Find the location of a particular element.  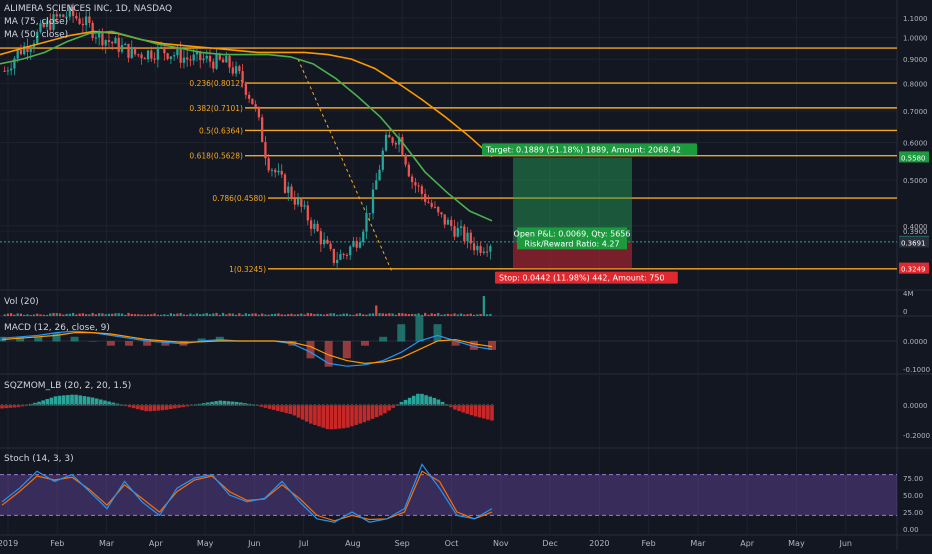

open-pl-label: Open P&L: 0.0069, Qty: 5656 is located at coordinates (572, 233).